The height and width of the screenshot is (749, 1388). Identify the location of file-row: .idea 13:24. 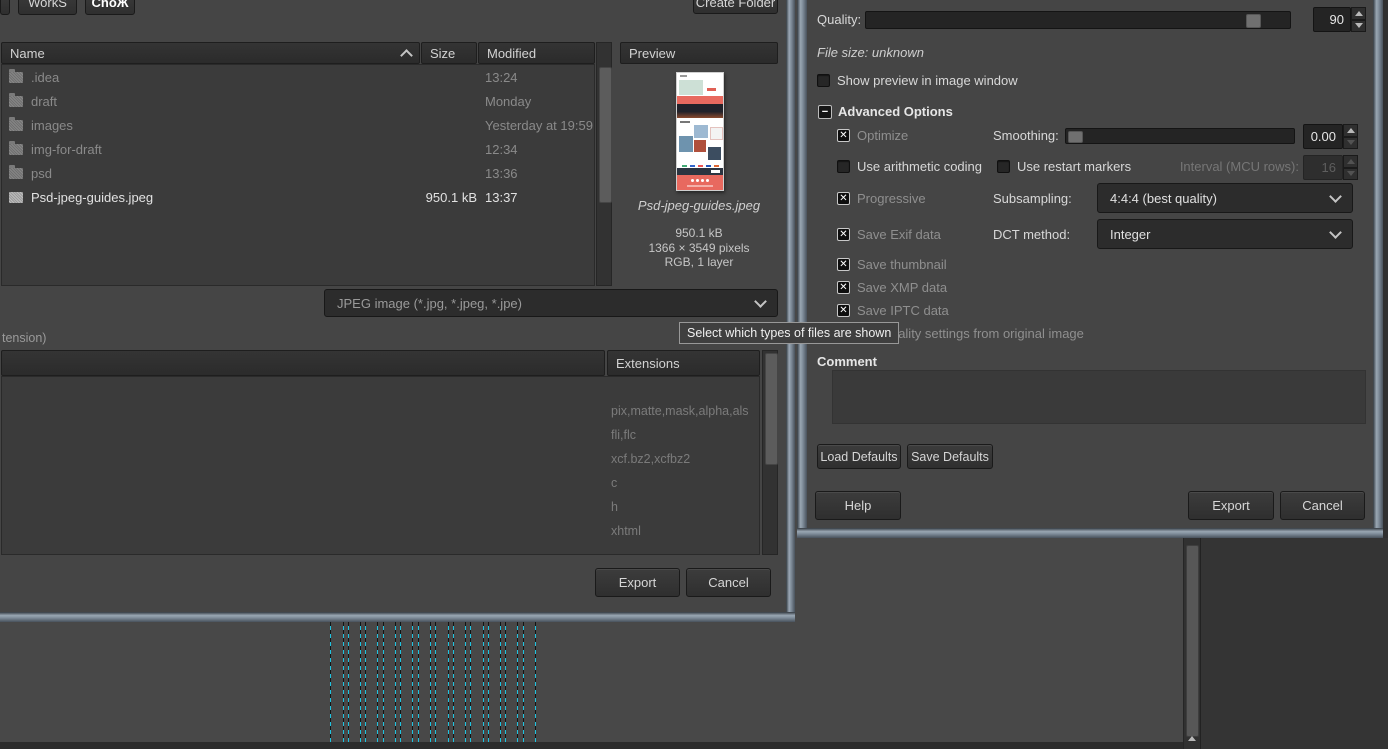
(298, 78).